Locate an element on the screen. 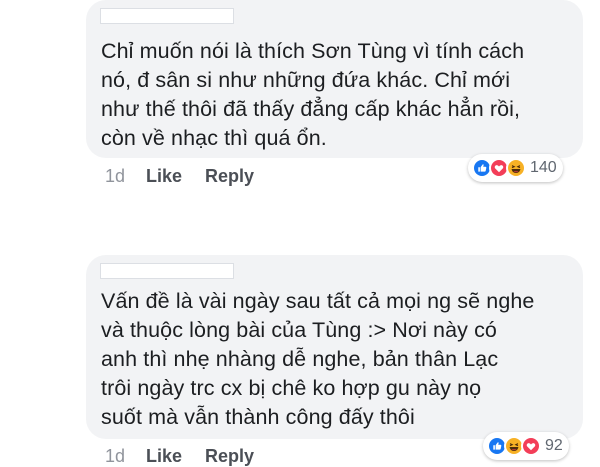  reaction-count: 92 is located at coordinates (554, 445).